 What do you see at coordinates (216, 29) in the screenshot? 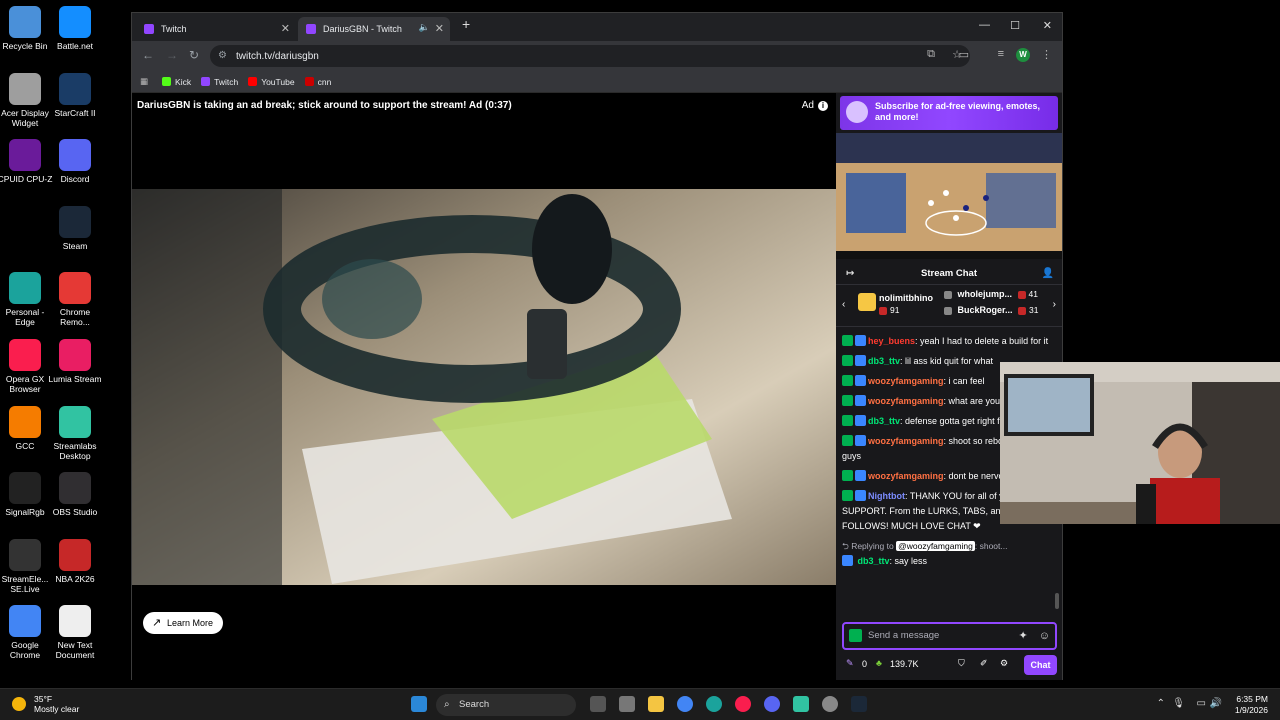
I see `tab-twitch: Twitch ✕` at bounding box center [216, 29].